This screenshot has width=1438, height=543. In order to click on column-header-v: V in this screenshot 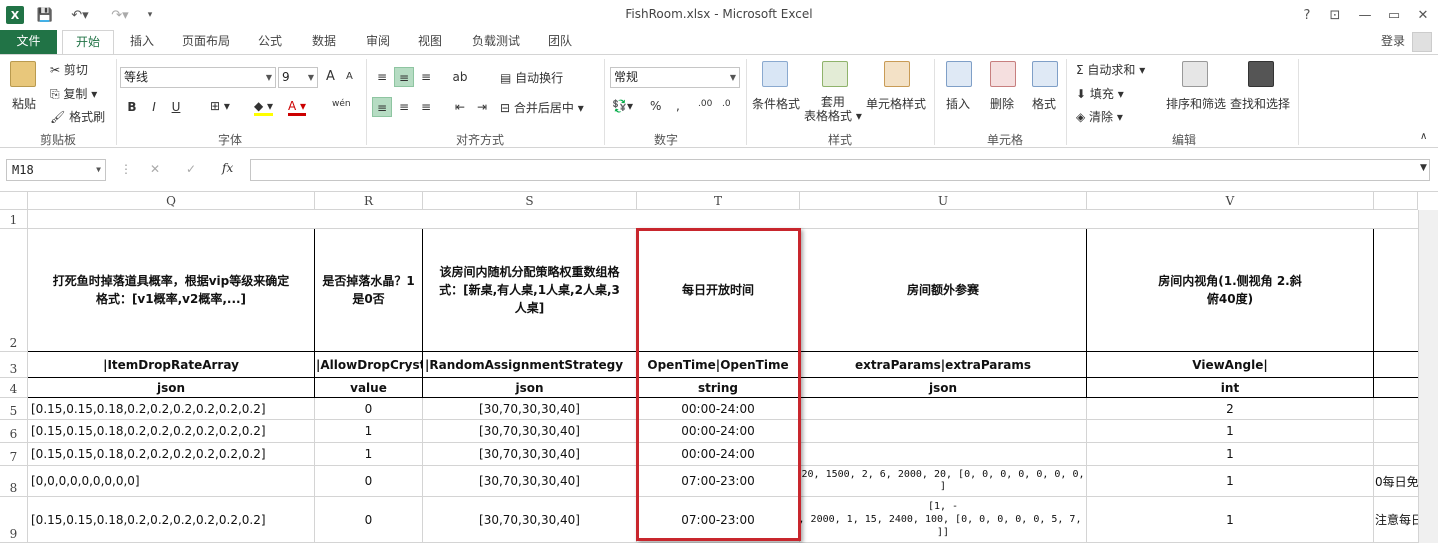, I will do `click(1230, 201)`.